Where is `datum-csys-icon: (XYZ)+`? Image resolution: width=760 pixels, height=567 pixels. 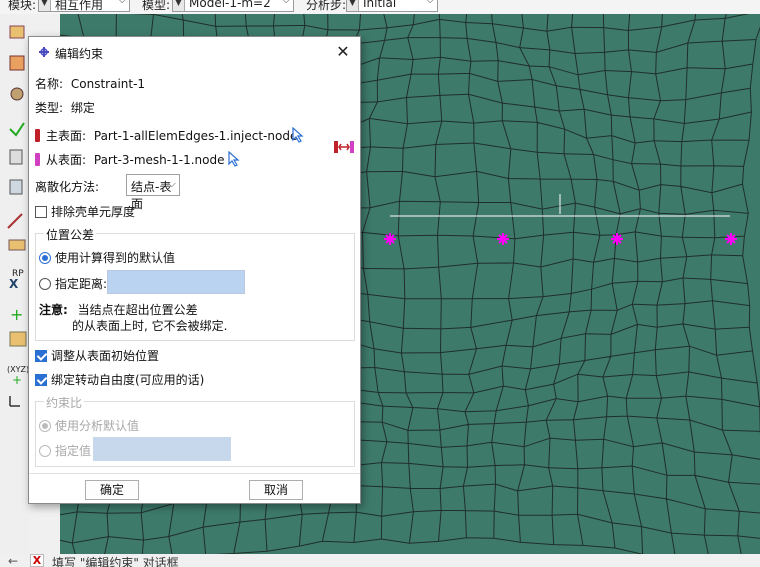 datum-csys-icon: (XYZ)+ is located at coordinates (18, 376).